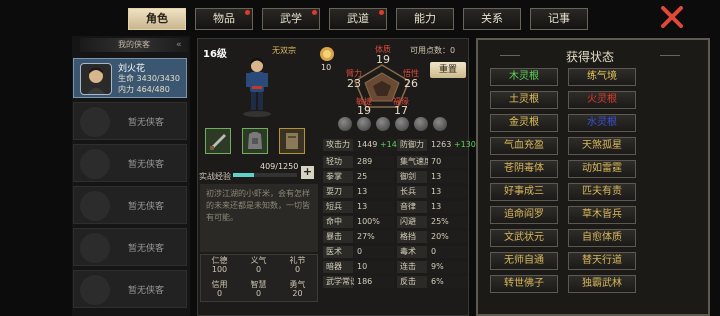  Describe the element at coordinates (524, 77) in the screenshot. I see `status-badge: 木灵根` at that location.